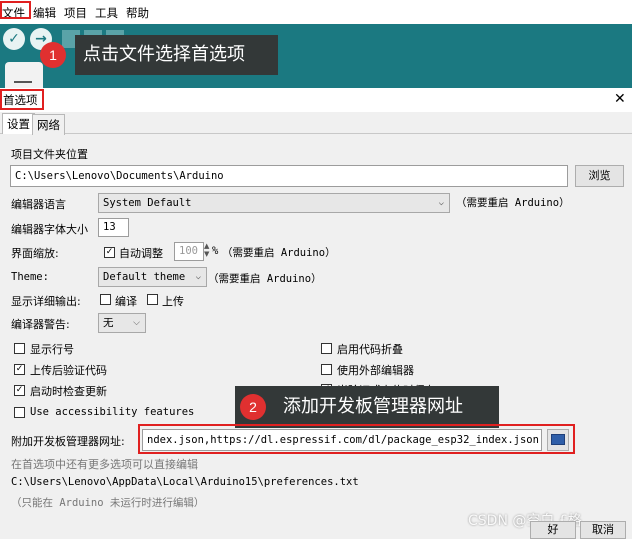 The width and height of the screenshot is (632, 539). Describe the element at coordinates (108, 323) in the screenshot. I see `warnings-value: 无` at that location.